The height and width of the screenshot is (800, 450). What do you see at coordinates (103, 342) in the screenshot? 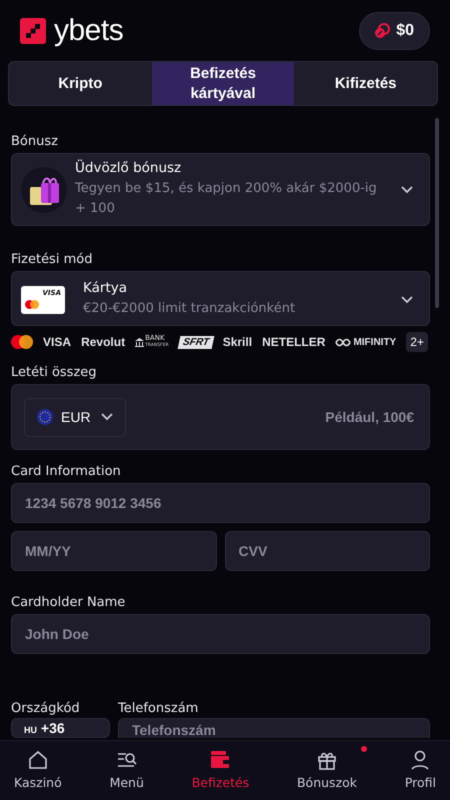
I see `provider-logo-text: Revolut` at bounding box center [103, 342].